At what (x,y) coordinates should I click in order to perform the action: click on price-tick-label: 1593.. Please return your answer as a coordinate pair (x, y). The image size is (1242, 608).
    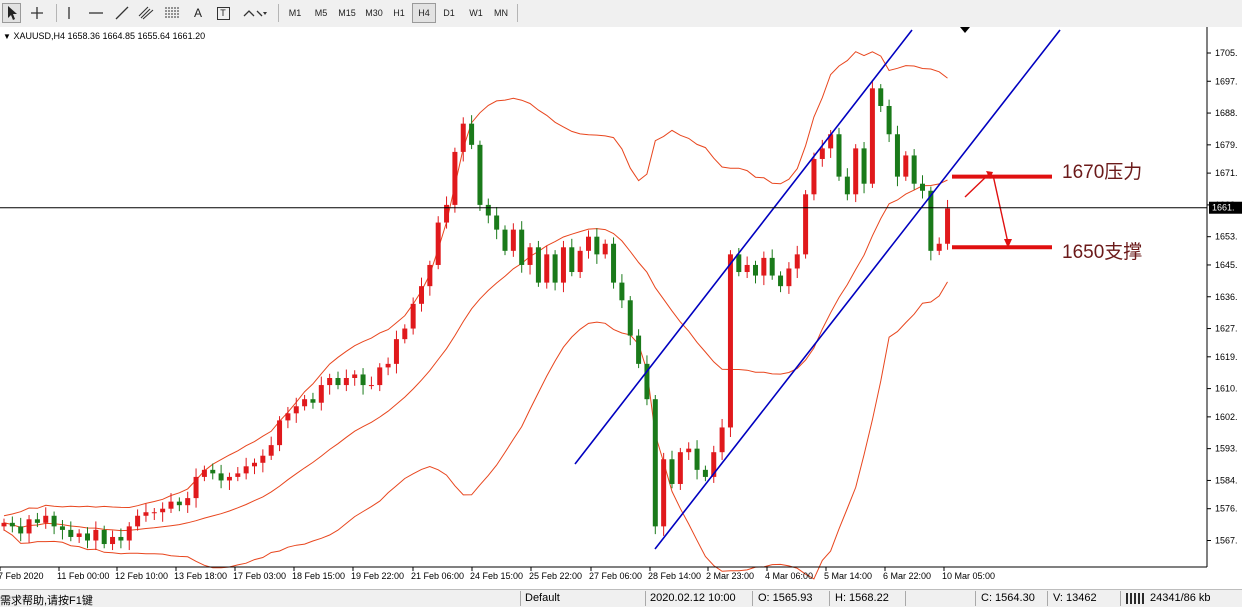
    Looking at the image, I should click on (1226, 449).